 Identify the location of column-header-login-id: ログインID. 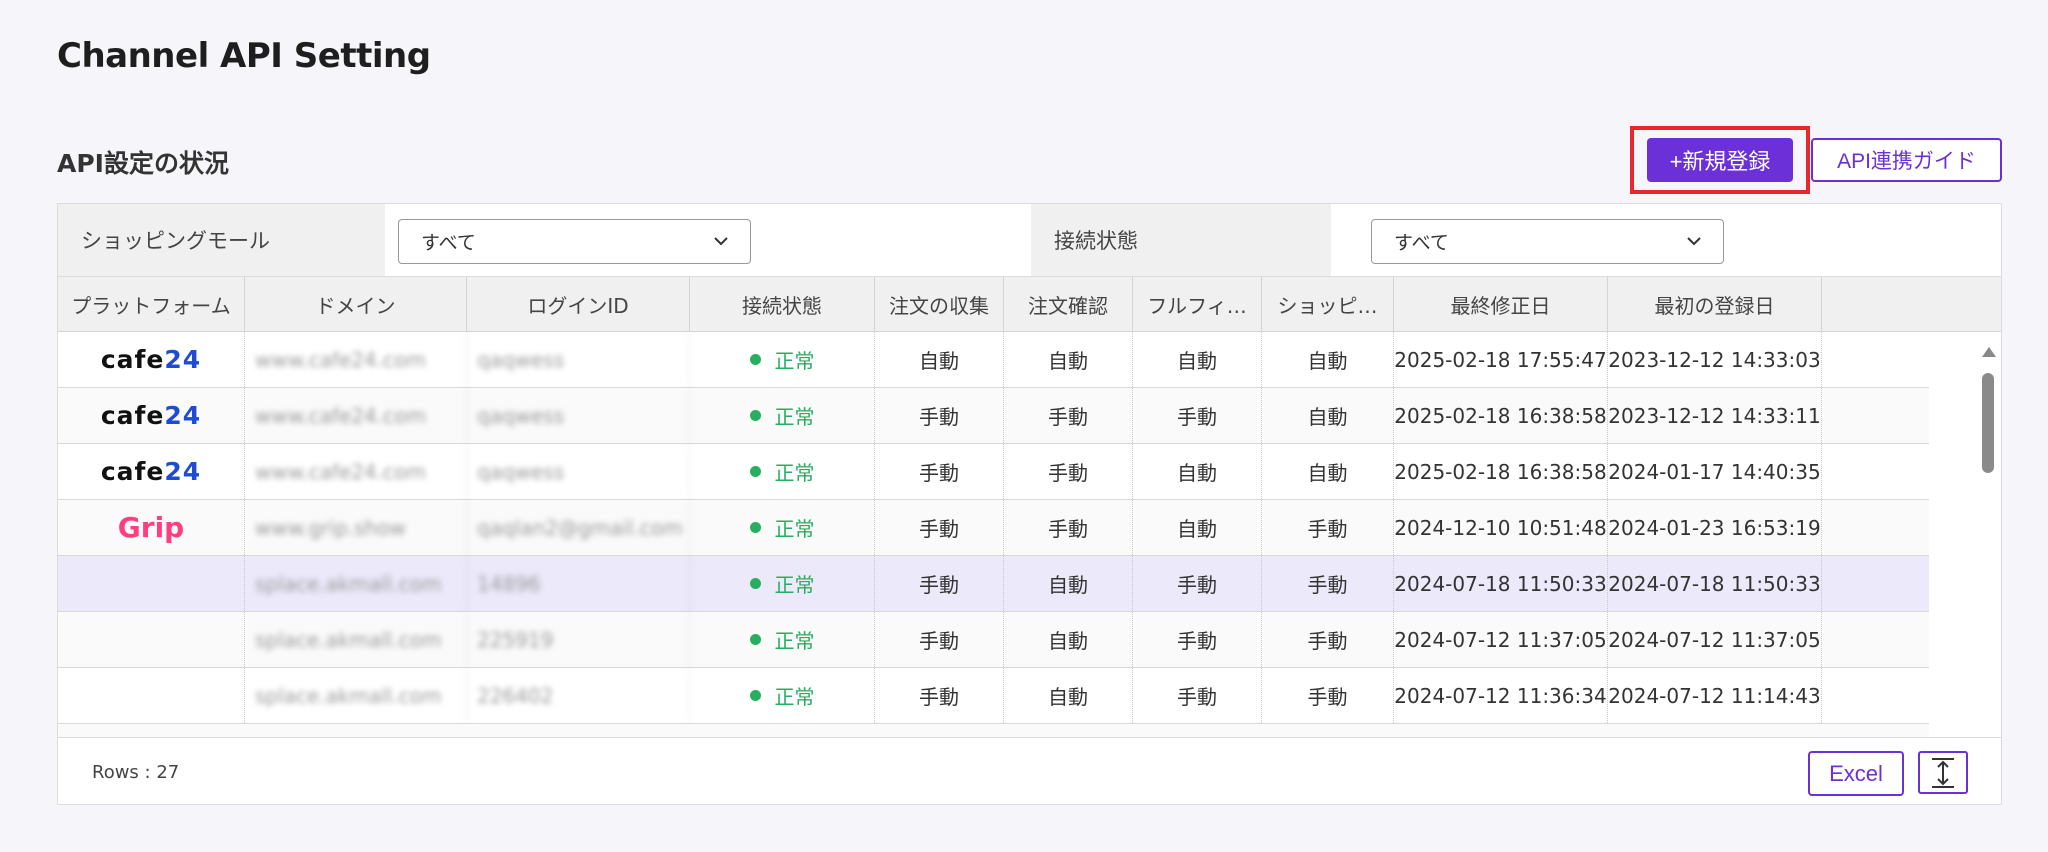
(578, 304).